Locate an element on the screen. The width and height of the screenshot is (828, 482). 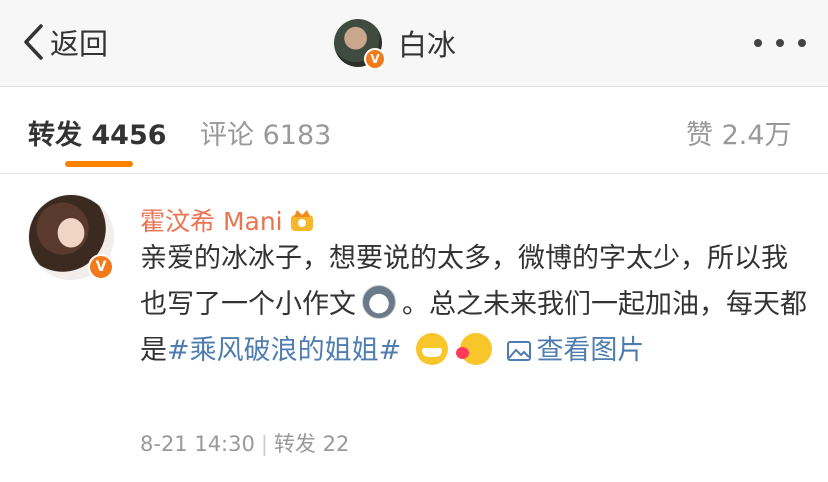
back-button: 返回 is located at coordinates (65, 42).